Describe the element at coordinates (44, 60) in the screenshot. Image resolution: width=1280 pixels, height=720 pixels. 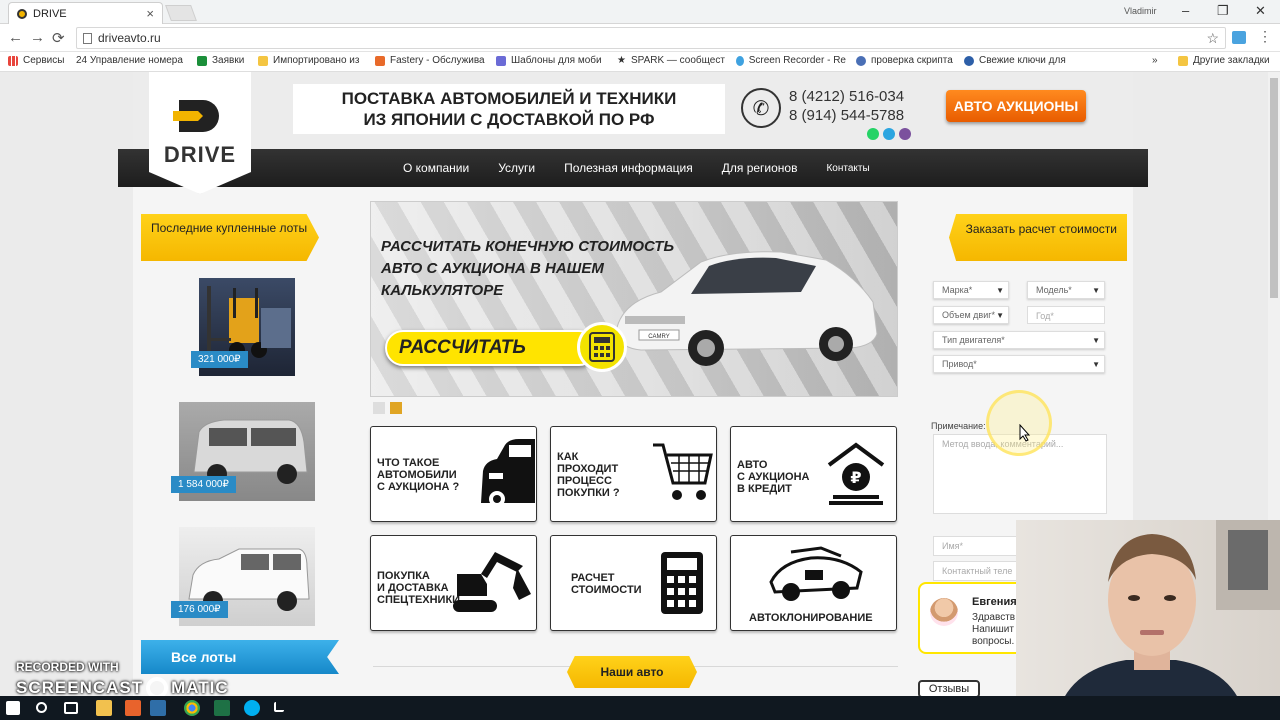
I see `bookmark-label: Сервисы` at that location.